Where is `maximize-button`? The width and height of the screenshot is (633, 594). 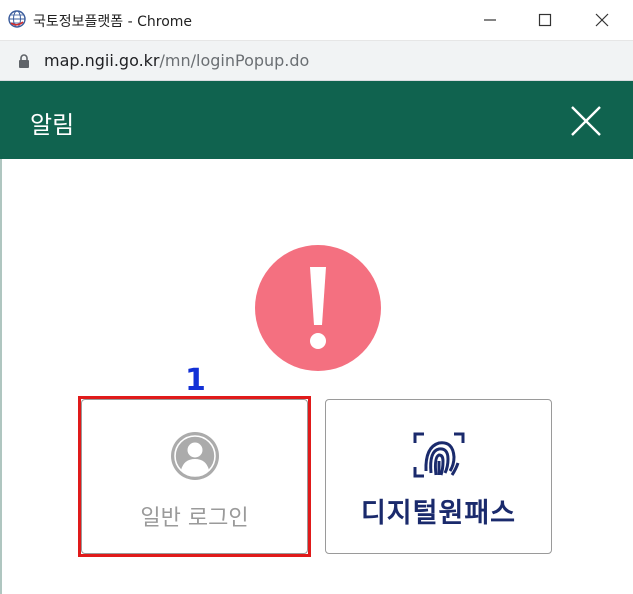 maximize-button is located at coordinates (545, 20).